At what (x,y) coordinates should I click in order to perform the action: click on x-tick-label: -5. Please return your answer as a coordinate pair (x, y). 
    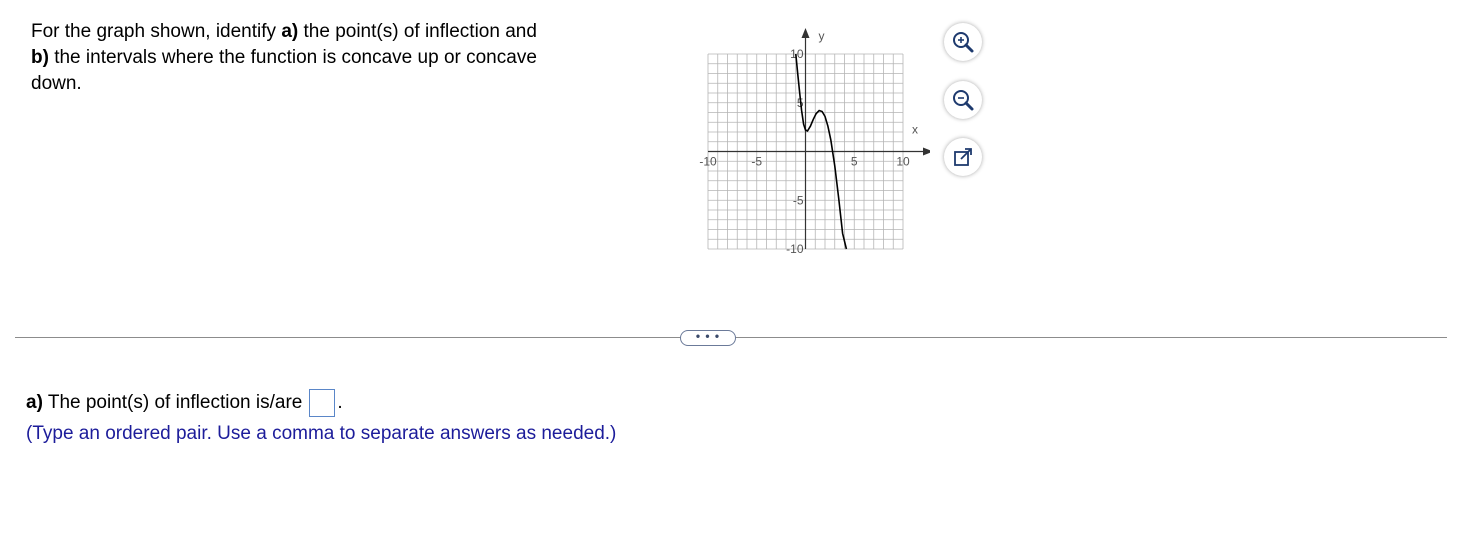
    Looking at the image, I should click on (756, 162).